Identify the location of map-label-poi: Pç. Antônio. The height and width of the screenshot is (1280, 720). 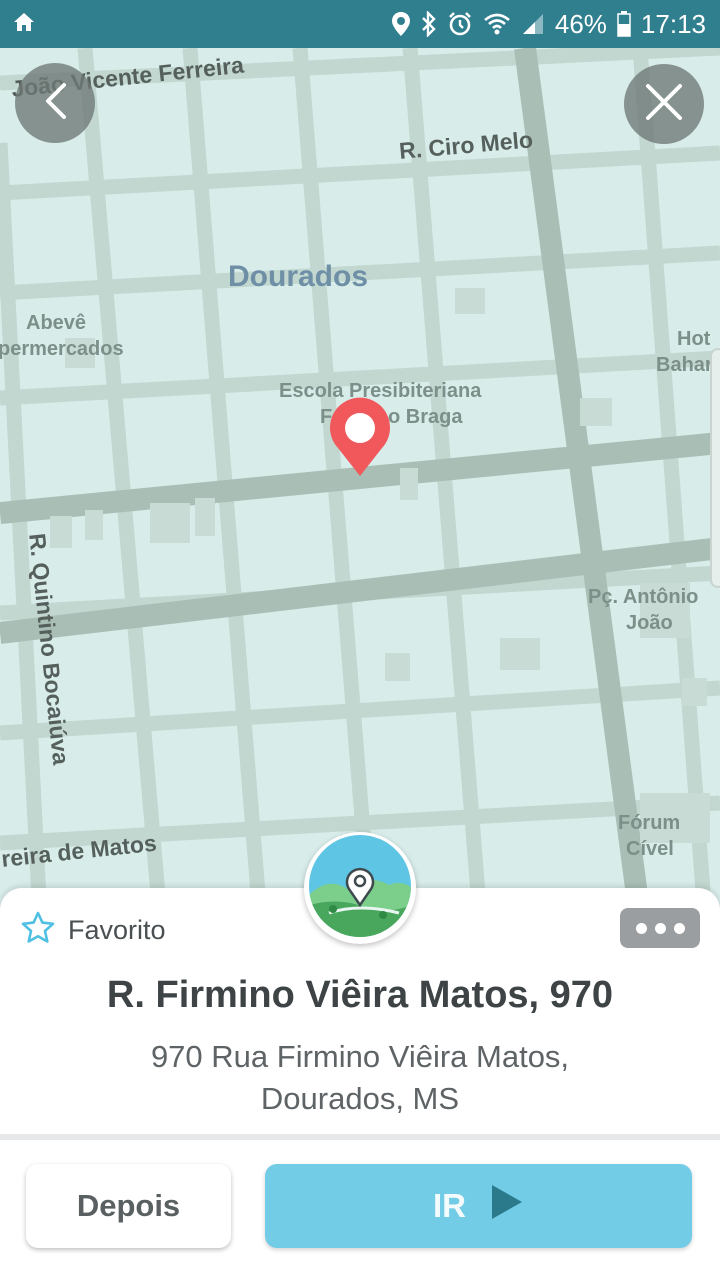
(643, 597).